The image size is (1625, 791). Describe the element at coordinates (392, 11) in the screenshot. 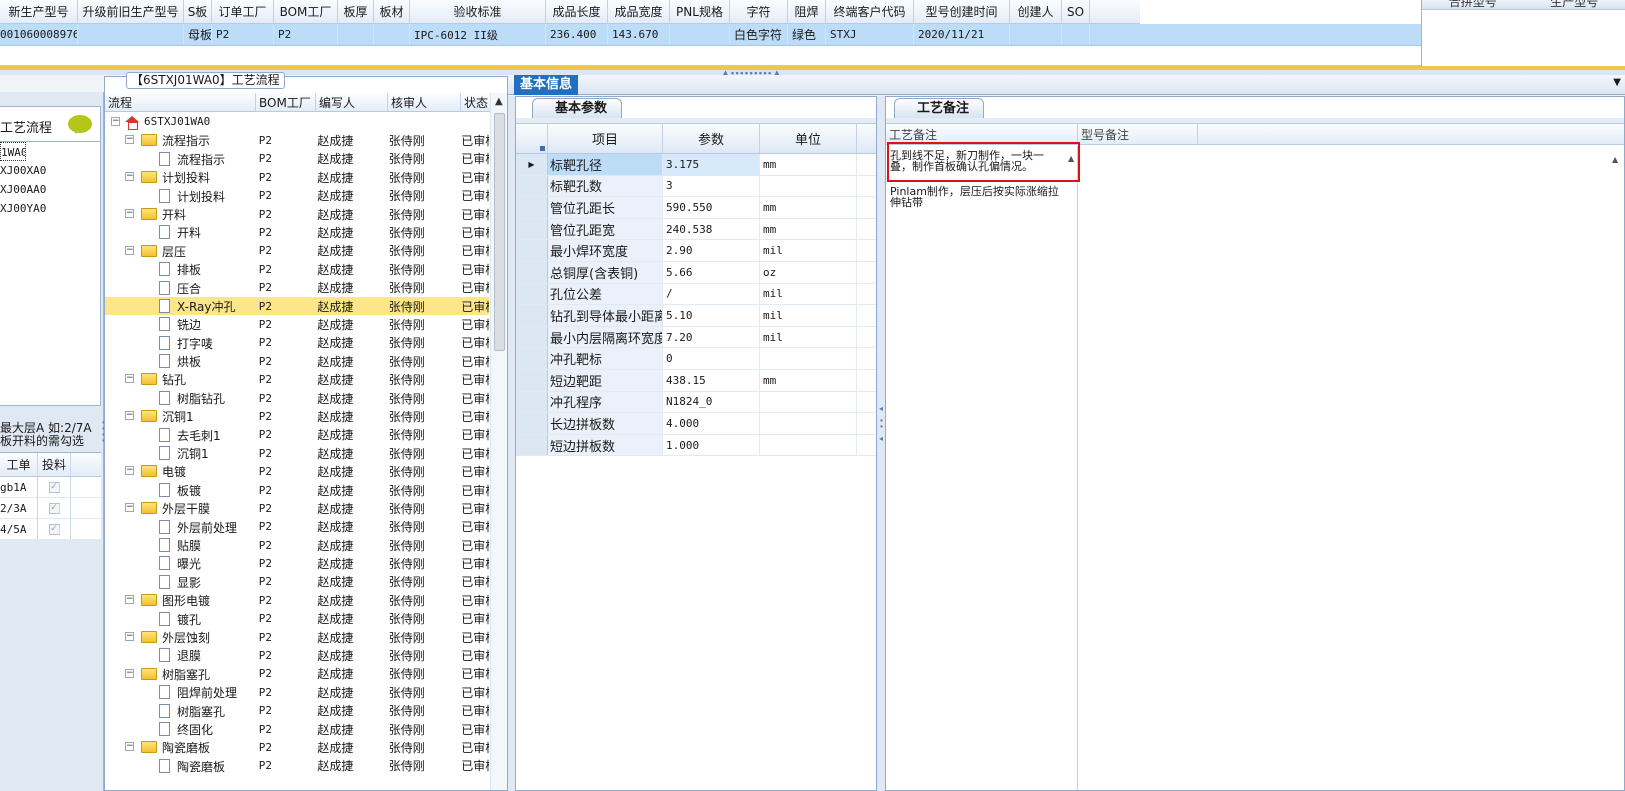

I see `order-grid-column-header: 板材` at that location.